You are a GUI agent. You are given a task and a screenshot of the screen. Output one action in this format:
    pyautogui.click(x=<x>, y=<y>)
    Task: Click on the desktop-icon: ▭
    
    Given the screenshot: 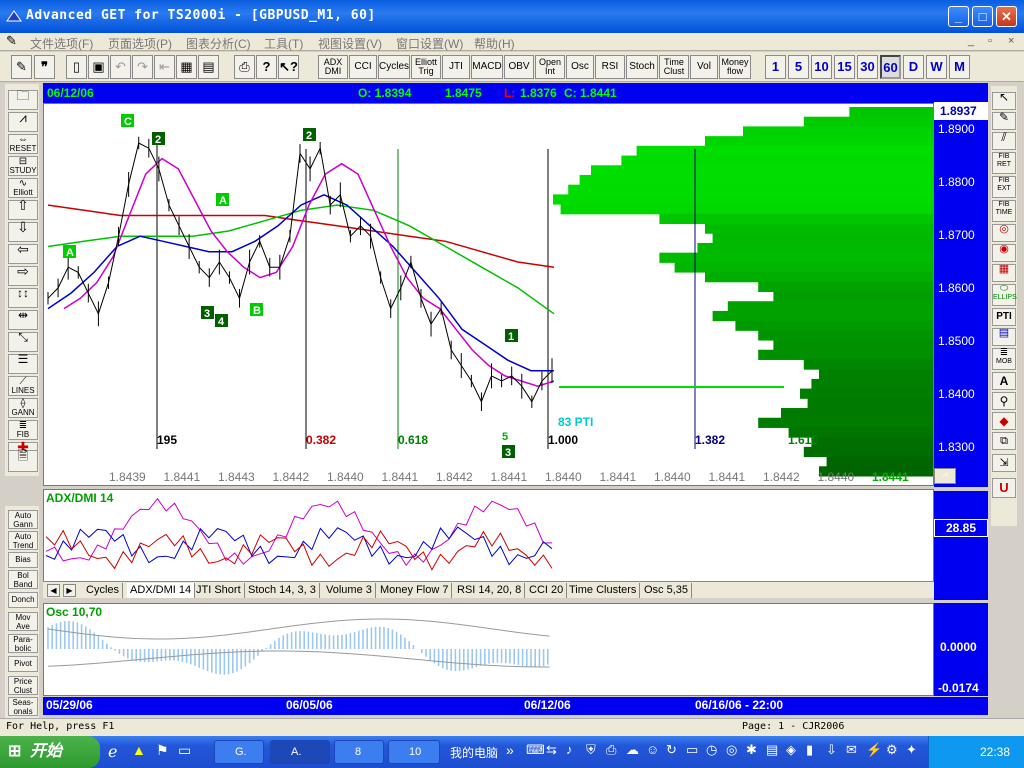 What is the action you would take?
    pyautogui.click(x=184, y=750)
    